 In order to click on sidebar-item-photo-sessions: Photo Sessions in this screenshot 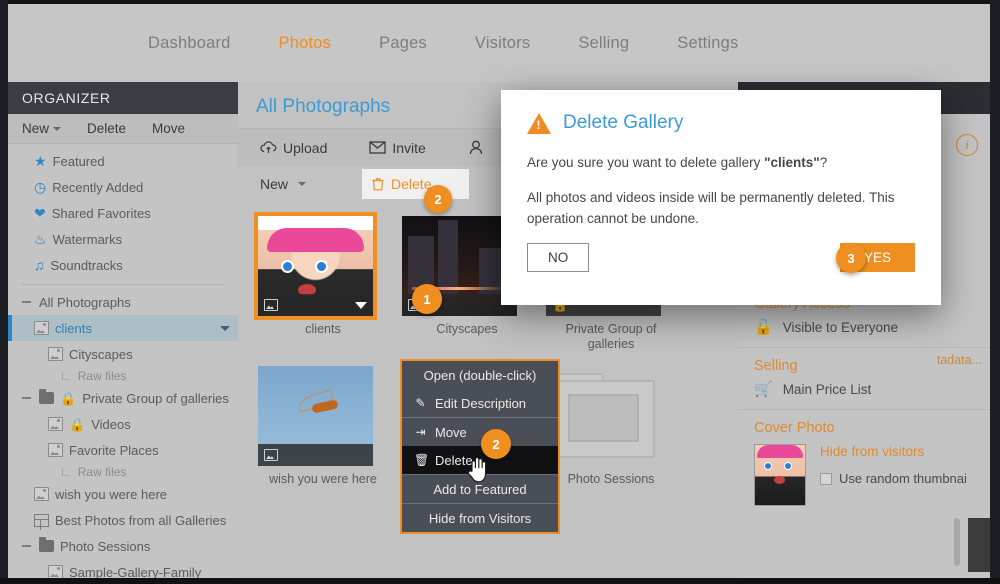, I will do `click(123, 546)`.